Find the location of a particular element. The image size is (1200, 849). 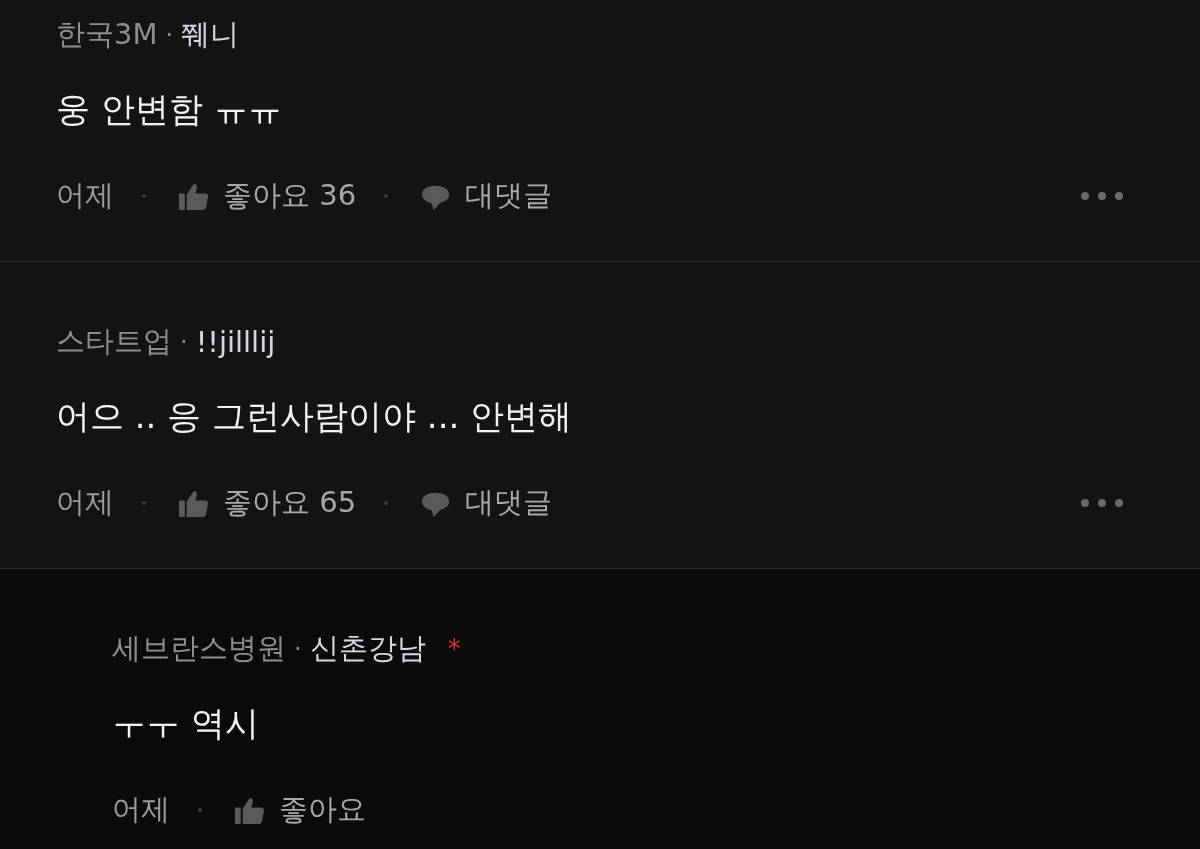

comment-text: ㅜㅜ 역시 is located at coordinates (186, 723).